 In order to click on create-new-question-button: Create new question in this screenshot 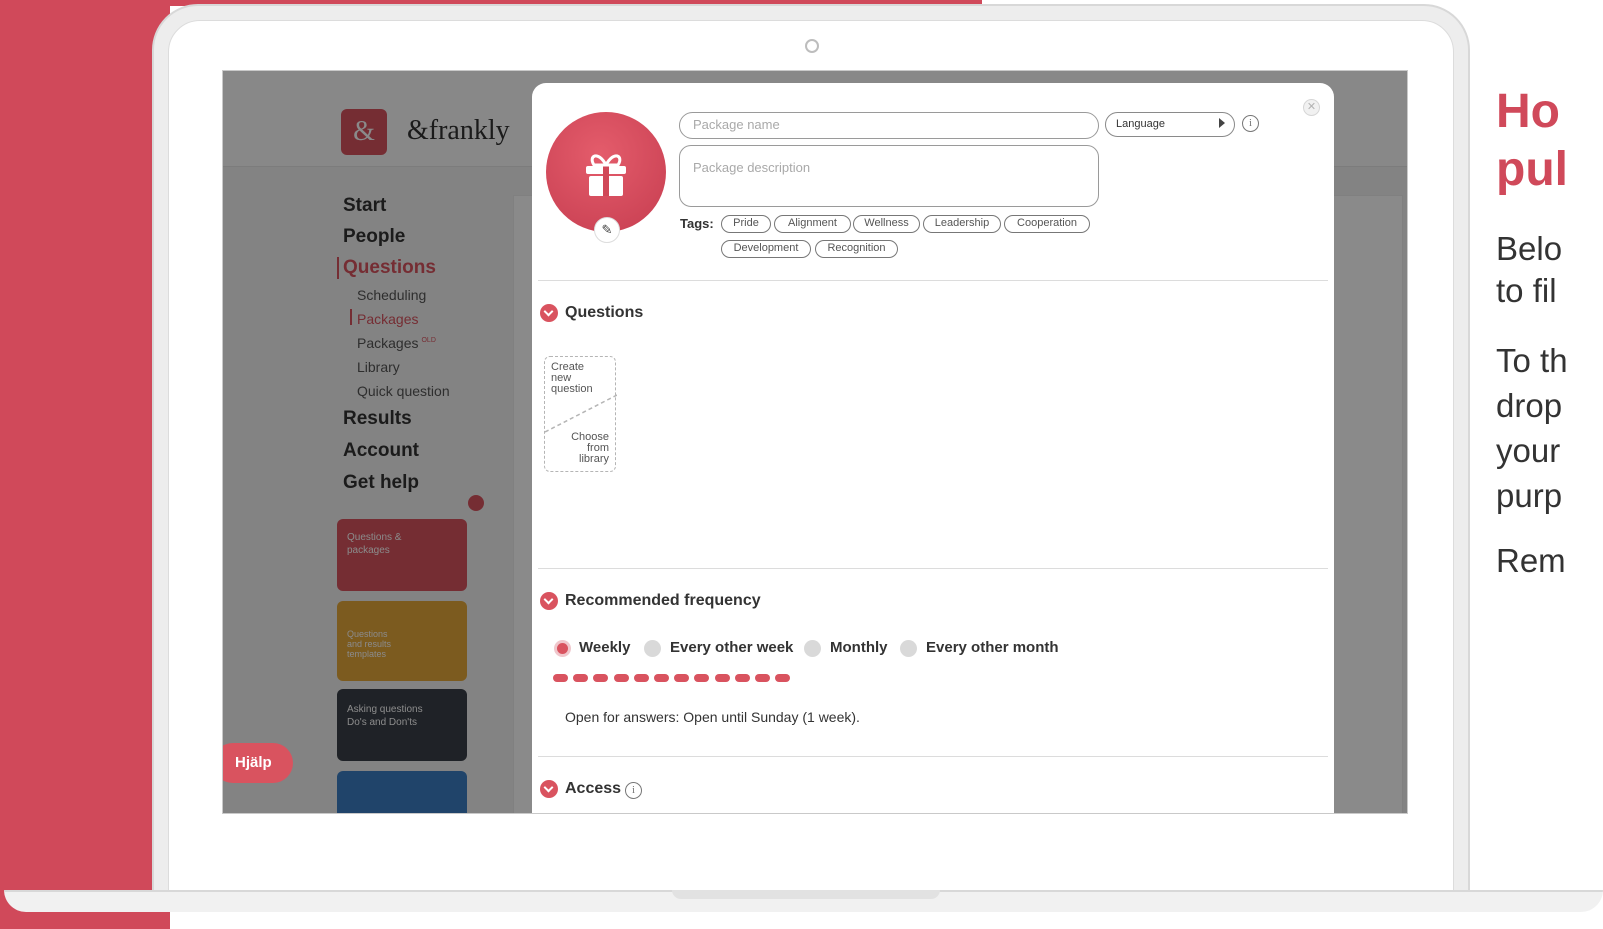, I will do `click(574, 378)`.